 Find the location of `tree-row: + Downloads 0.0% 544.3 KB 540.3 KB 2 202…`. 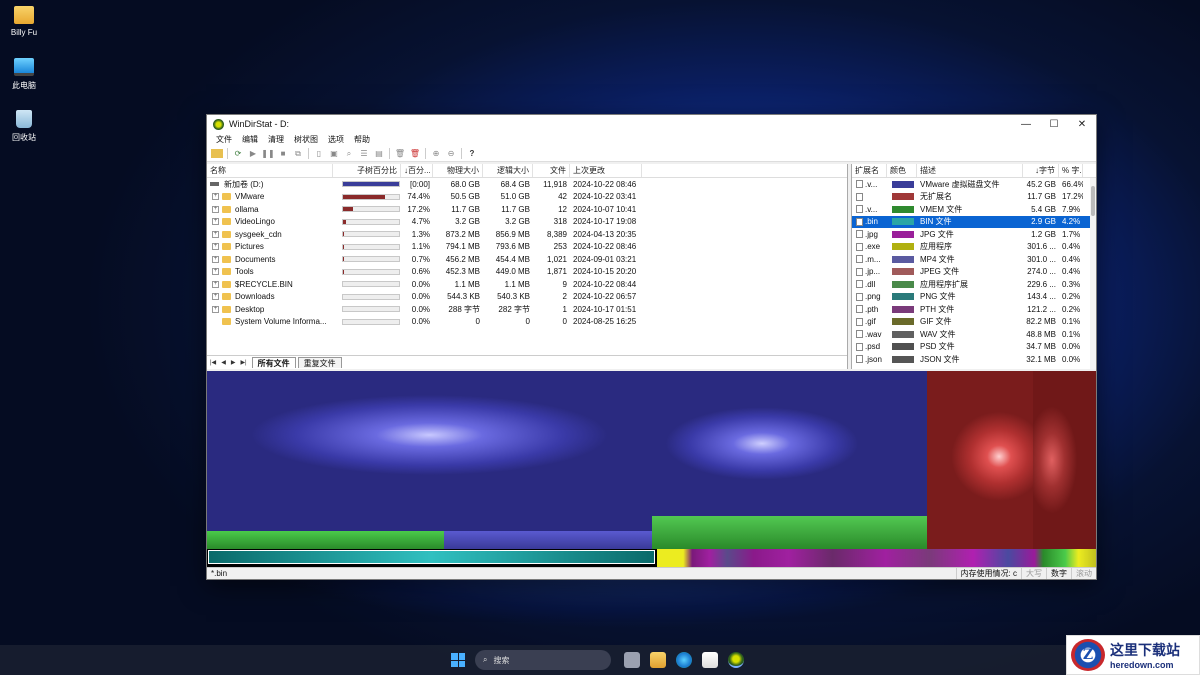

tree-row: + Downloads 0.0% 544.3 KB 540.3 KB 2 202… is located at coordinates (527, 297).